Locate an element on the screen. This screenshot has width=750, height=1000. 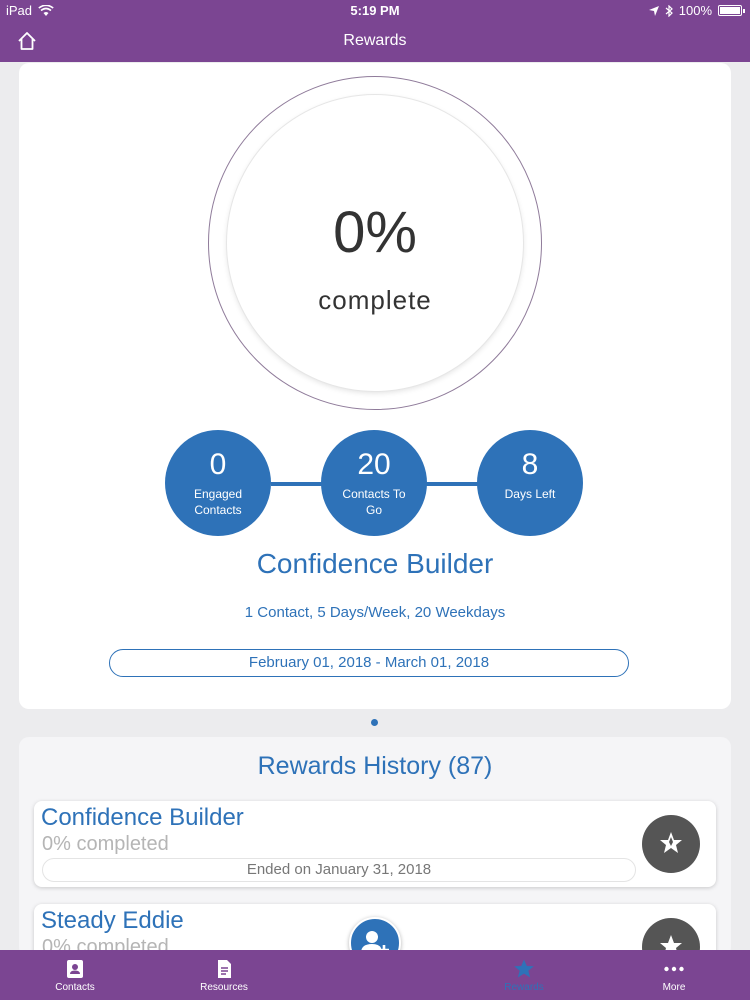
tab-label: Resources is located at coordinates (224, 987).